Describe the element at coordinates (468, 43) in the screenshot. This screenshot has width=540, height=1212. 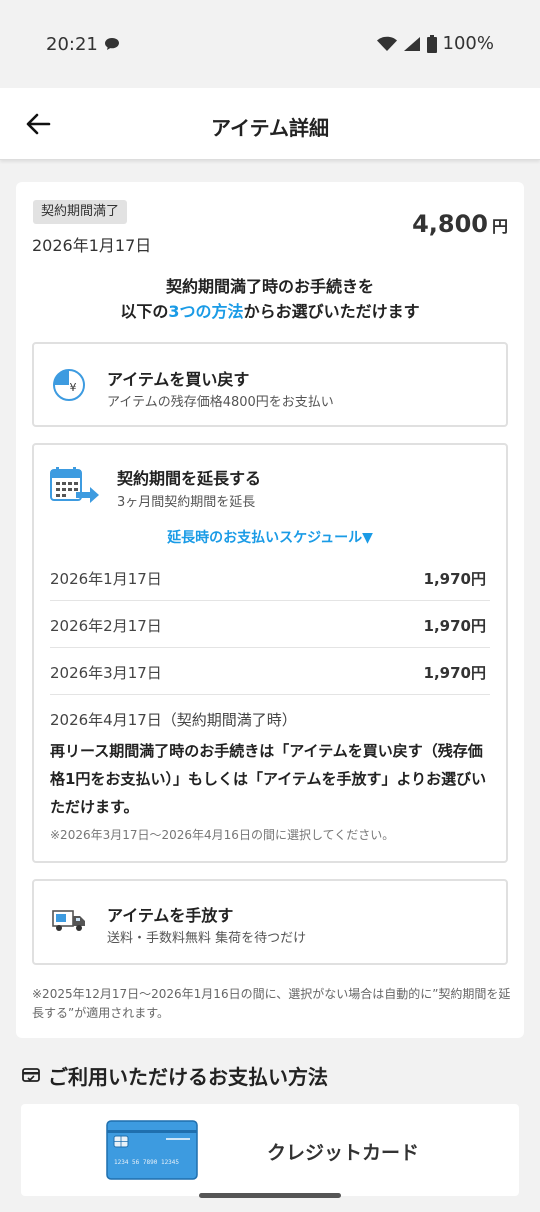
I see `battery-percent: 100%` at that location.